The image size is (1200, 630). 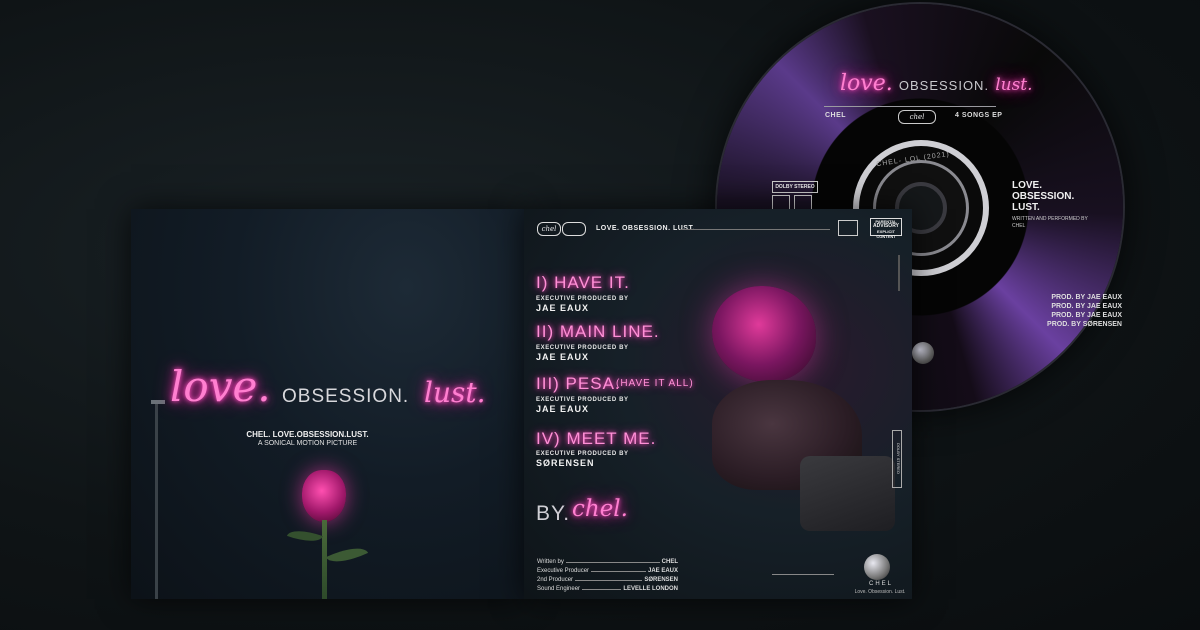 I want to click on cd-title: love. OBSESSION. lust., so click(x=936, y=83).